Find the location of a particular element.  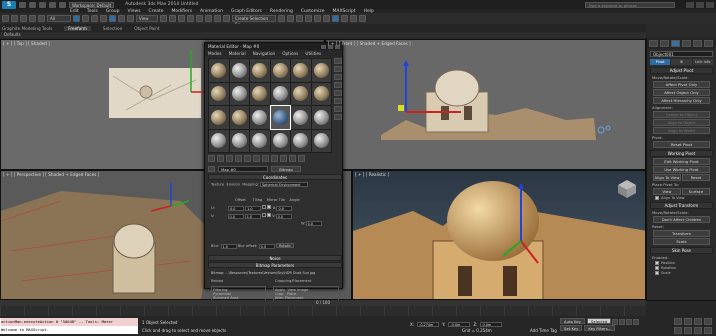

add-time-tag: Add Time Tag is located at coordinates (543, 330).